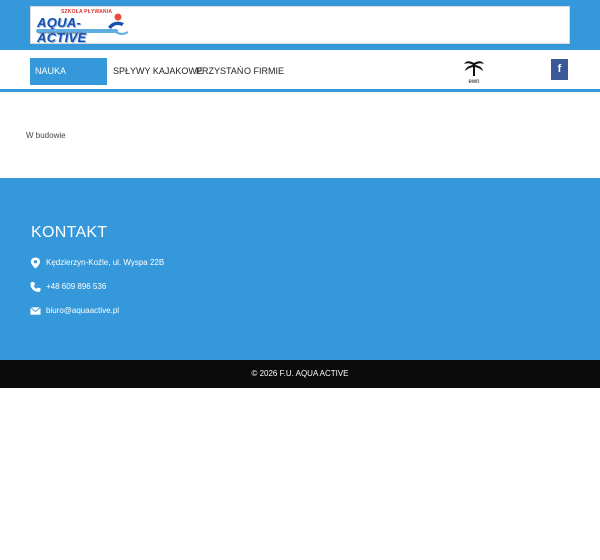 This screenshot has height=560, width=600. What do you see at coordinates (116, 24) in the screenshot?
I see `swimmer-icon` at bounding box center [116, 24].